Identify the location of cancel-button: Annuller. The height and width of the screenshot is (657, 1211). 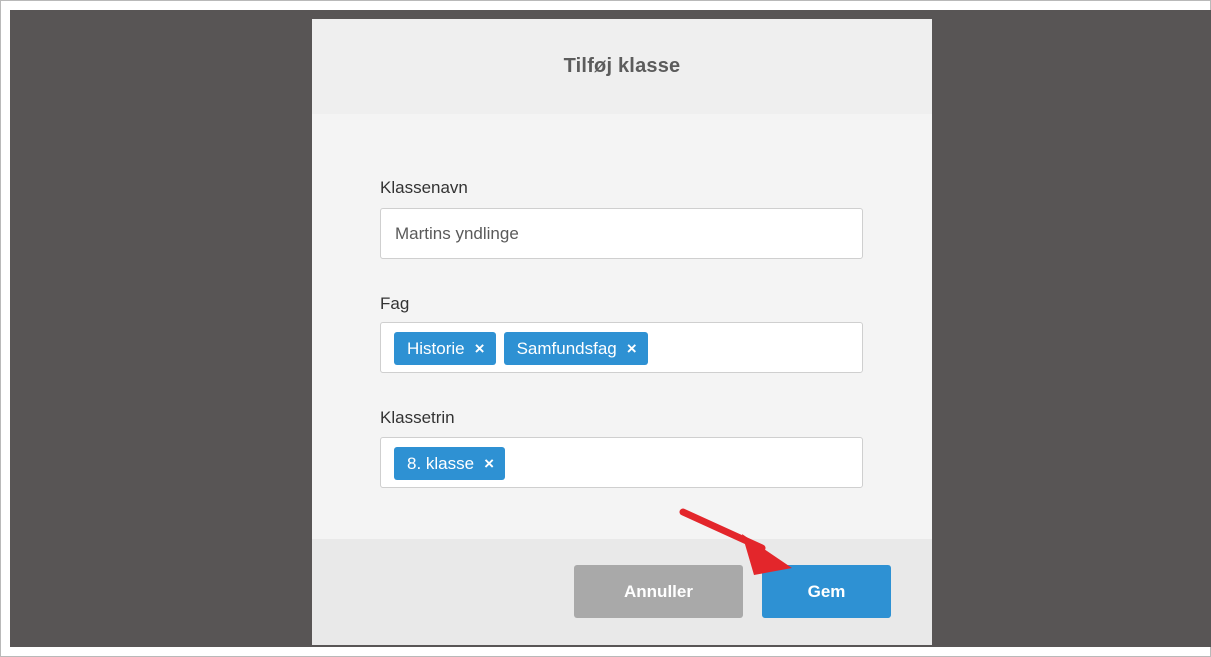
(658, 591).